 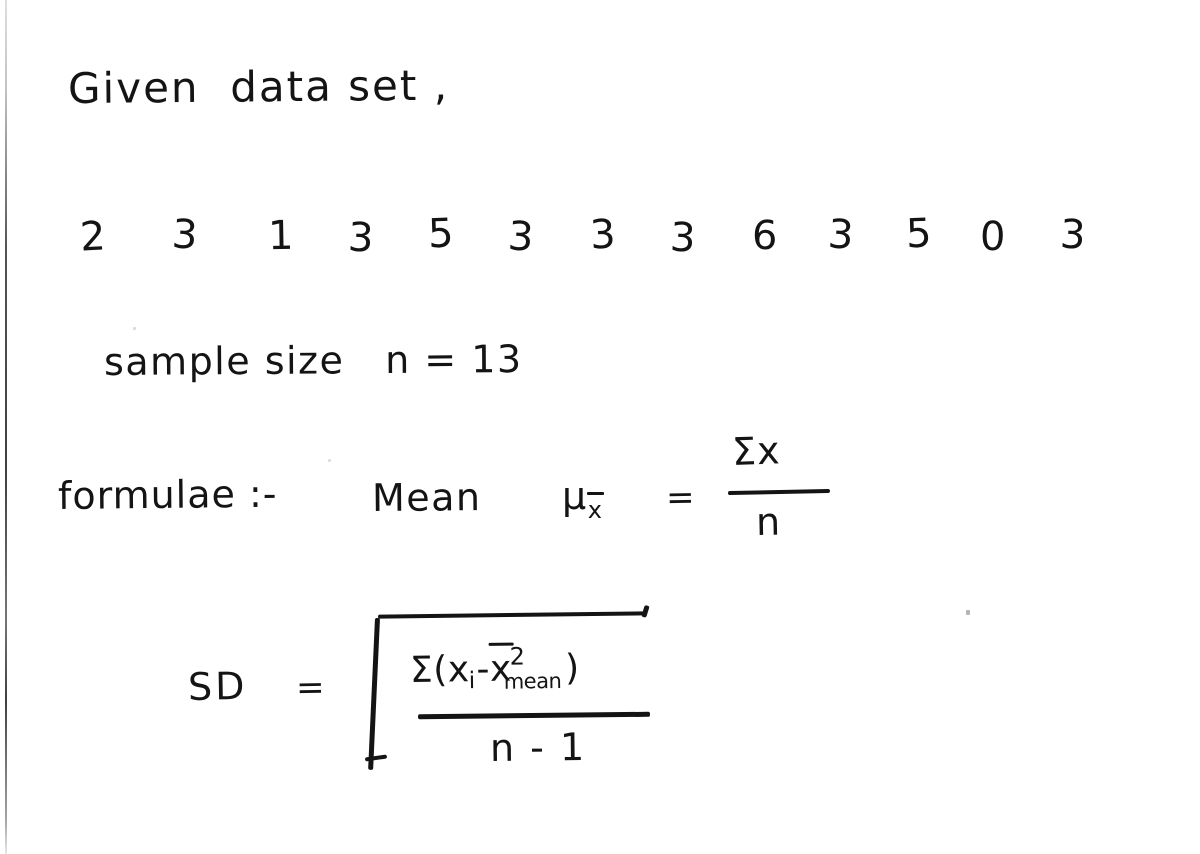 I want to click on x-bar-subscript: x, so click(x=595, y=508).